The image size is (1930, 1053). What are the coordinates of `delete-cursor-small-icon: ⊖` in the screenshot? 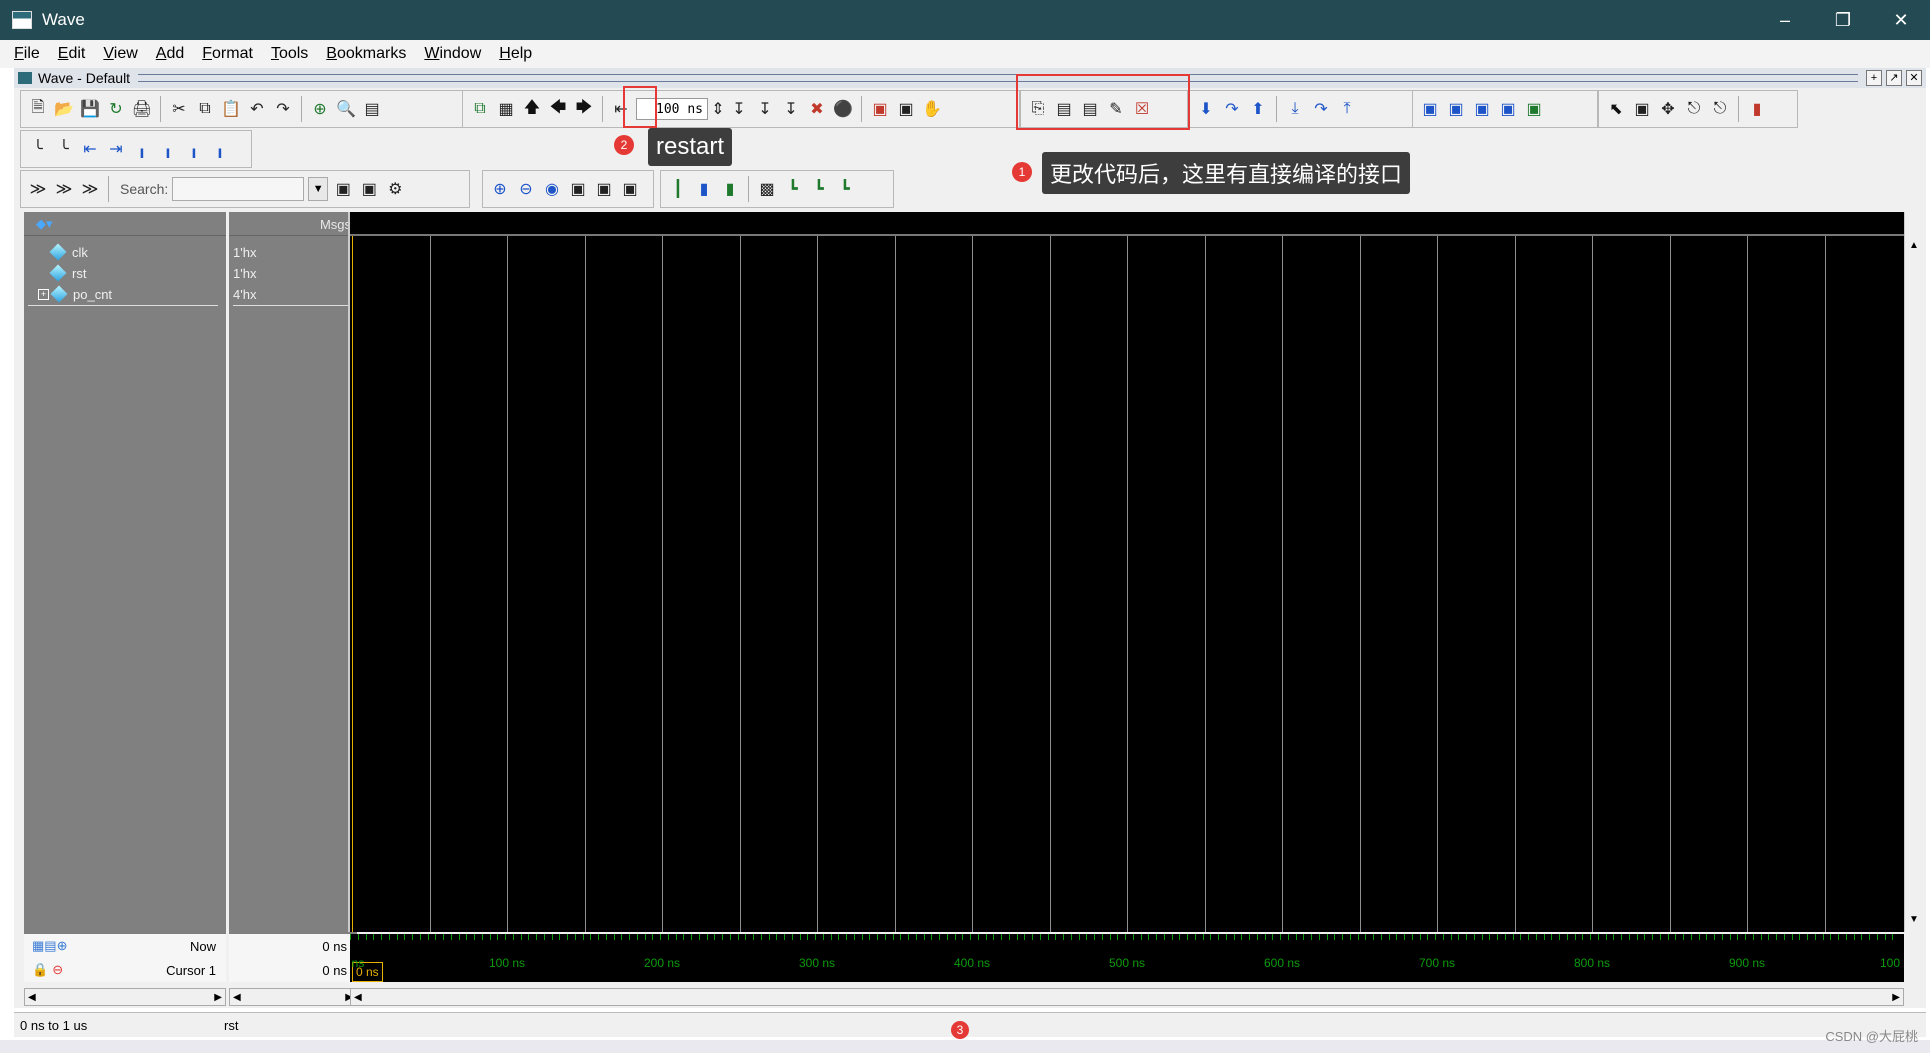 It's located at (57, 970).